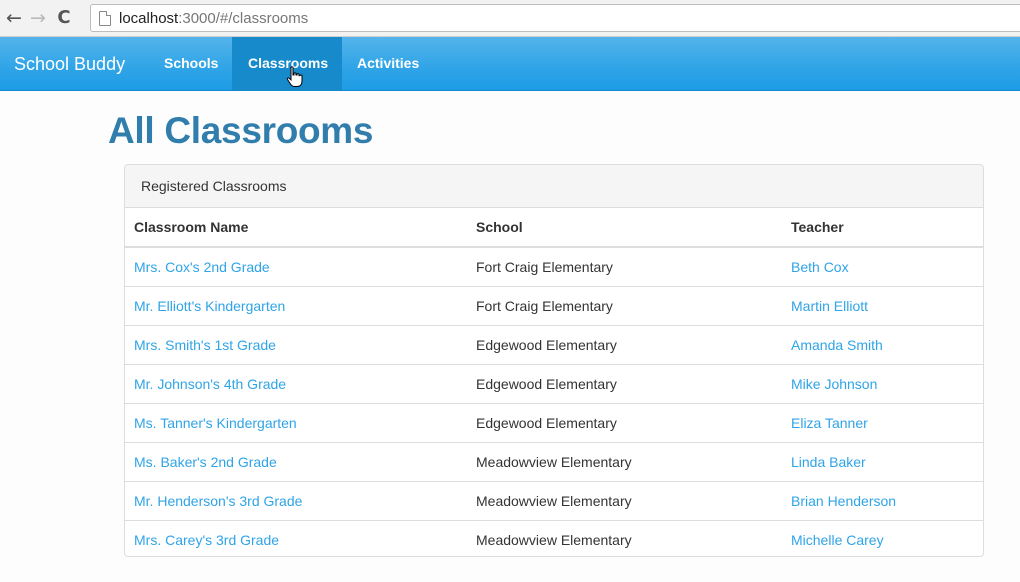  What do you see at coordinates (296, 267) in the screenshot?
I see `classroom-cell: Mrs. Cox's 2nd Grade` at bounding box center [296, 267].